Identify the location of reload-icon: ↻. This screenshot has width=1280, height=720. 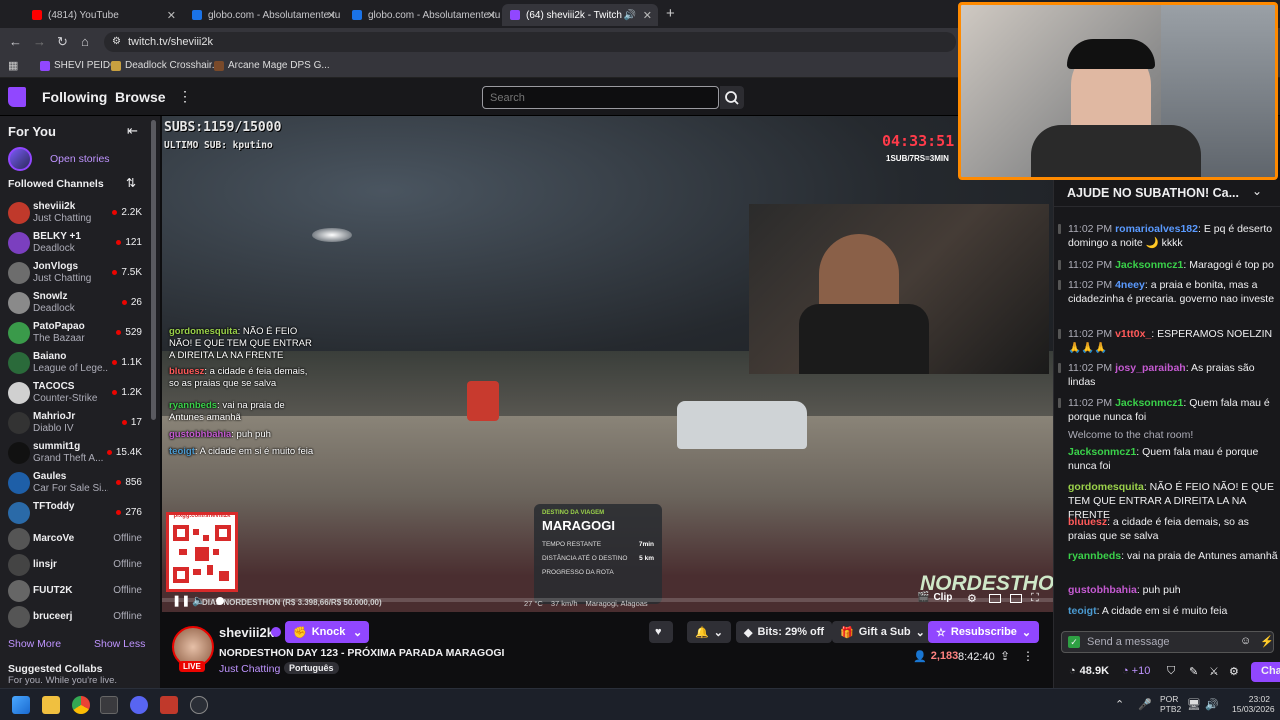
(62, 42).